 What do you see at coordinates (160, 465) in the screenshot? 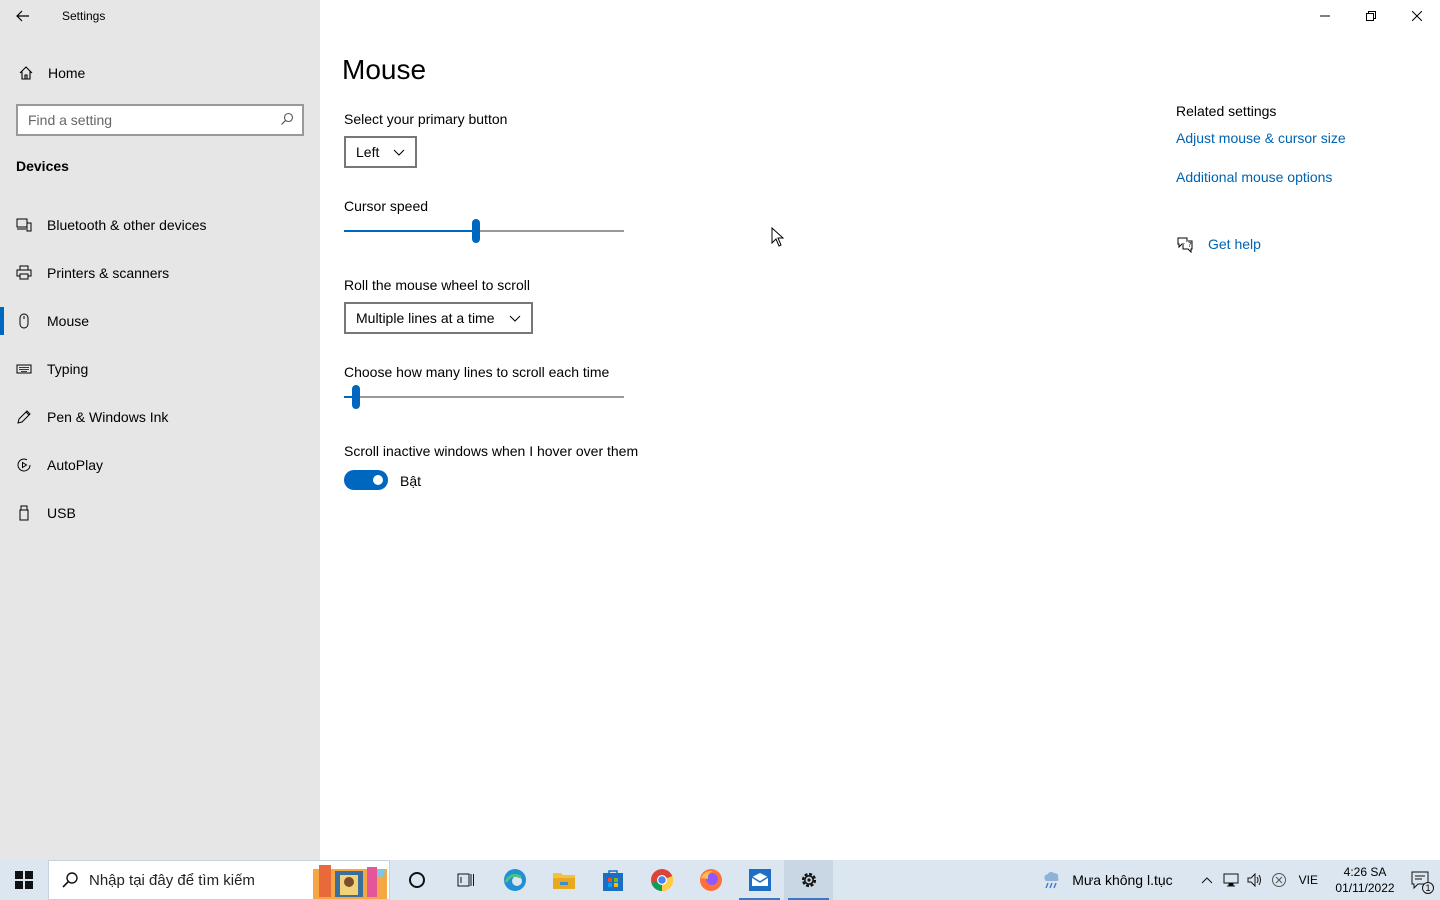
I see `sidebar-item-autoplay: AutoPlay` at bounding box center [160, 465].